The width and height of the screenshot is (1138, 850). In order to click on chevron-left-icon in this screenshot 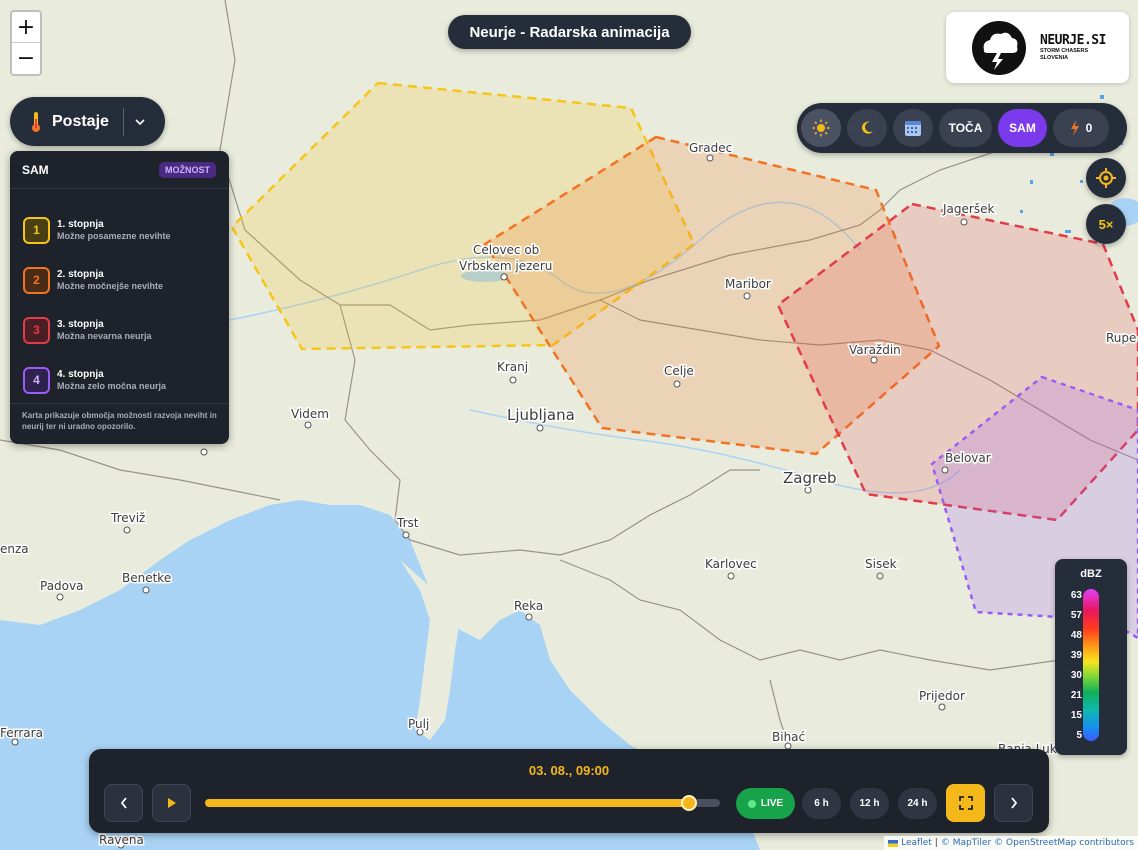, I will do `click(123, 803)`.